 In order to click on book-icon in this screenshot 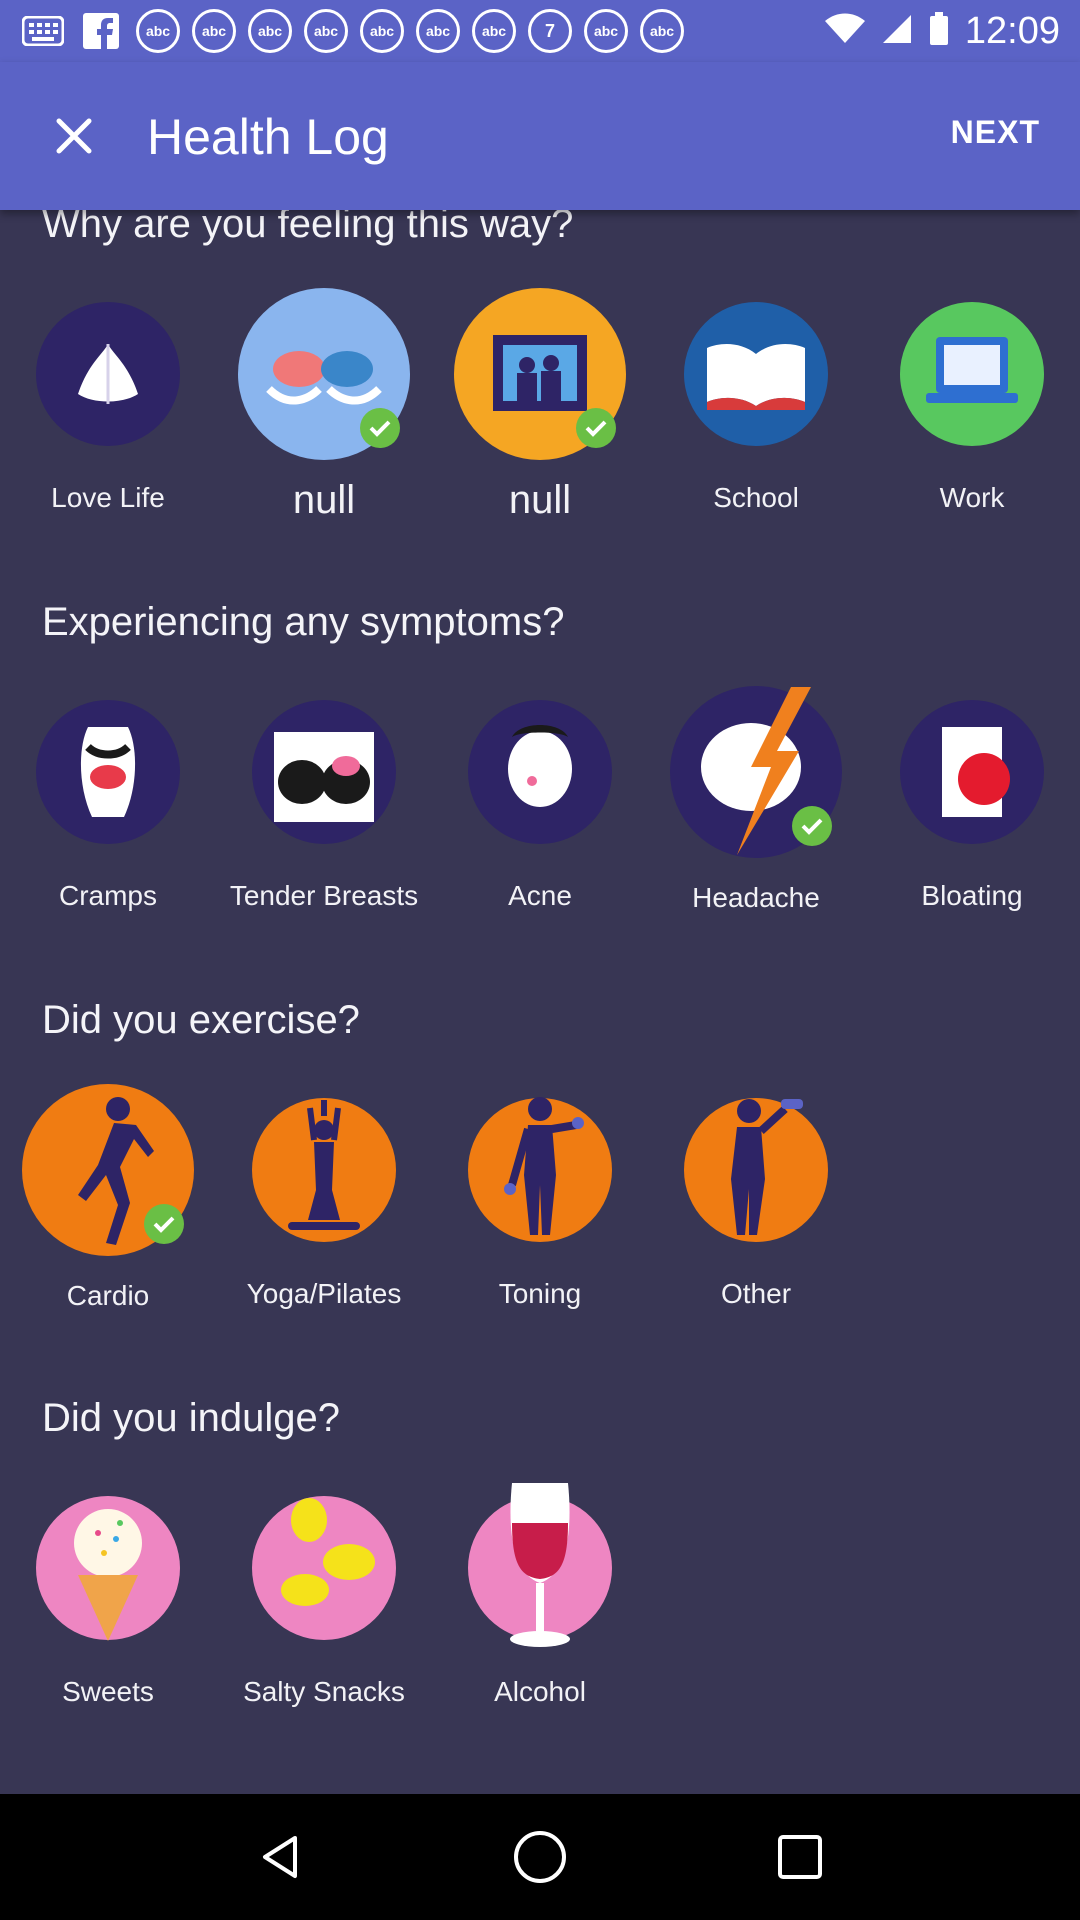, I will do `click(756, 374)`.